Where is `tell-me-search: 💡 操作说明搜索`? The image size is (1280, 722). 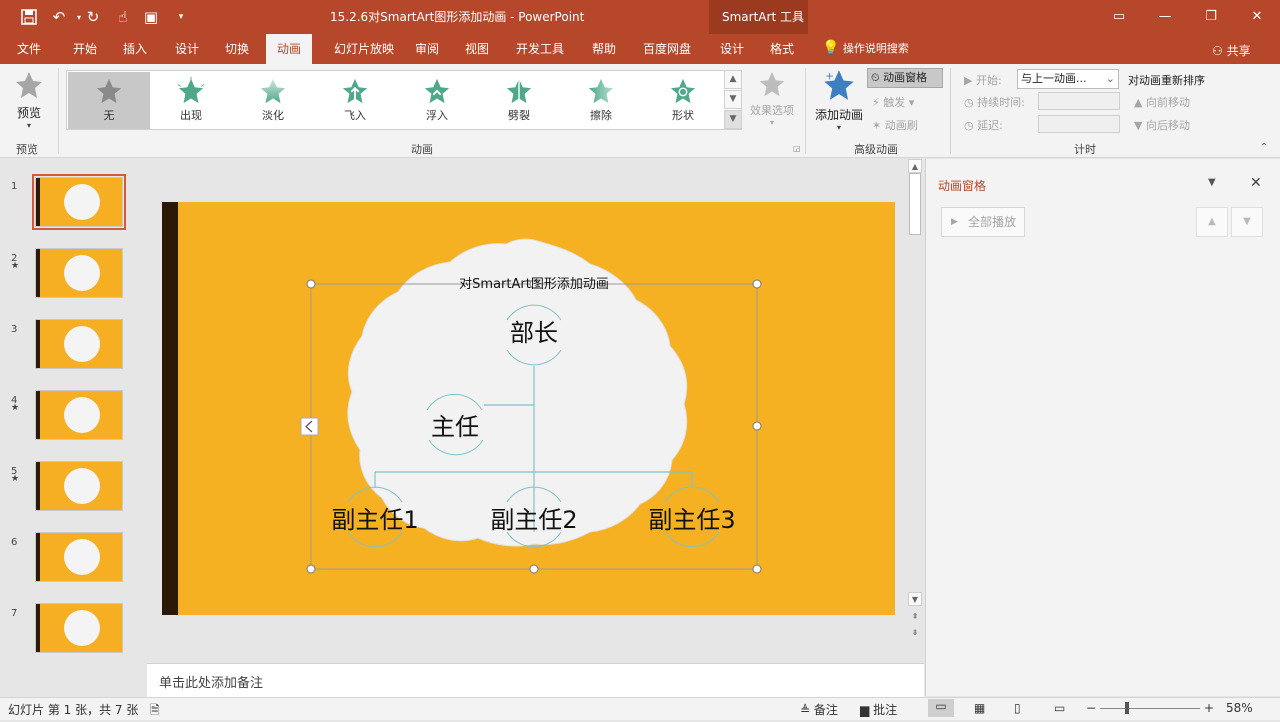 tell-me-search: 💡 操作说明搜索 is located at coordinates (865, 48).